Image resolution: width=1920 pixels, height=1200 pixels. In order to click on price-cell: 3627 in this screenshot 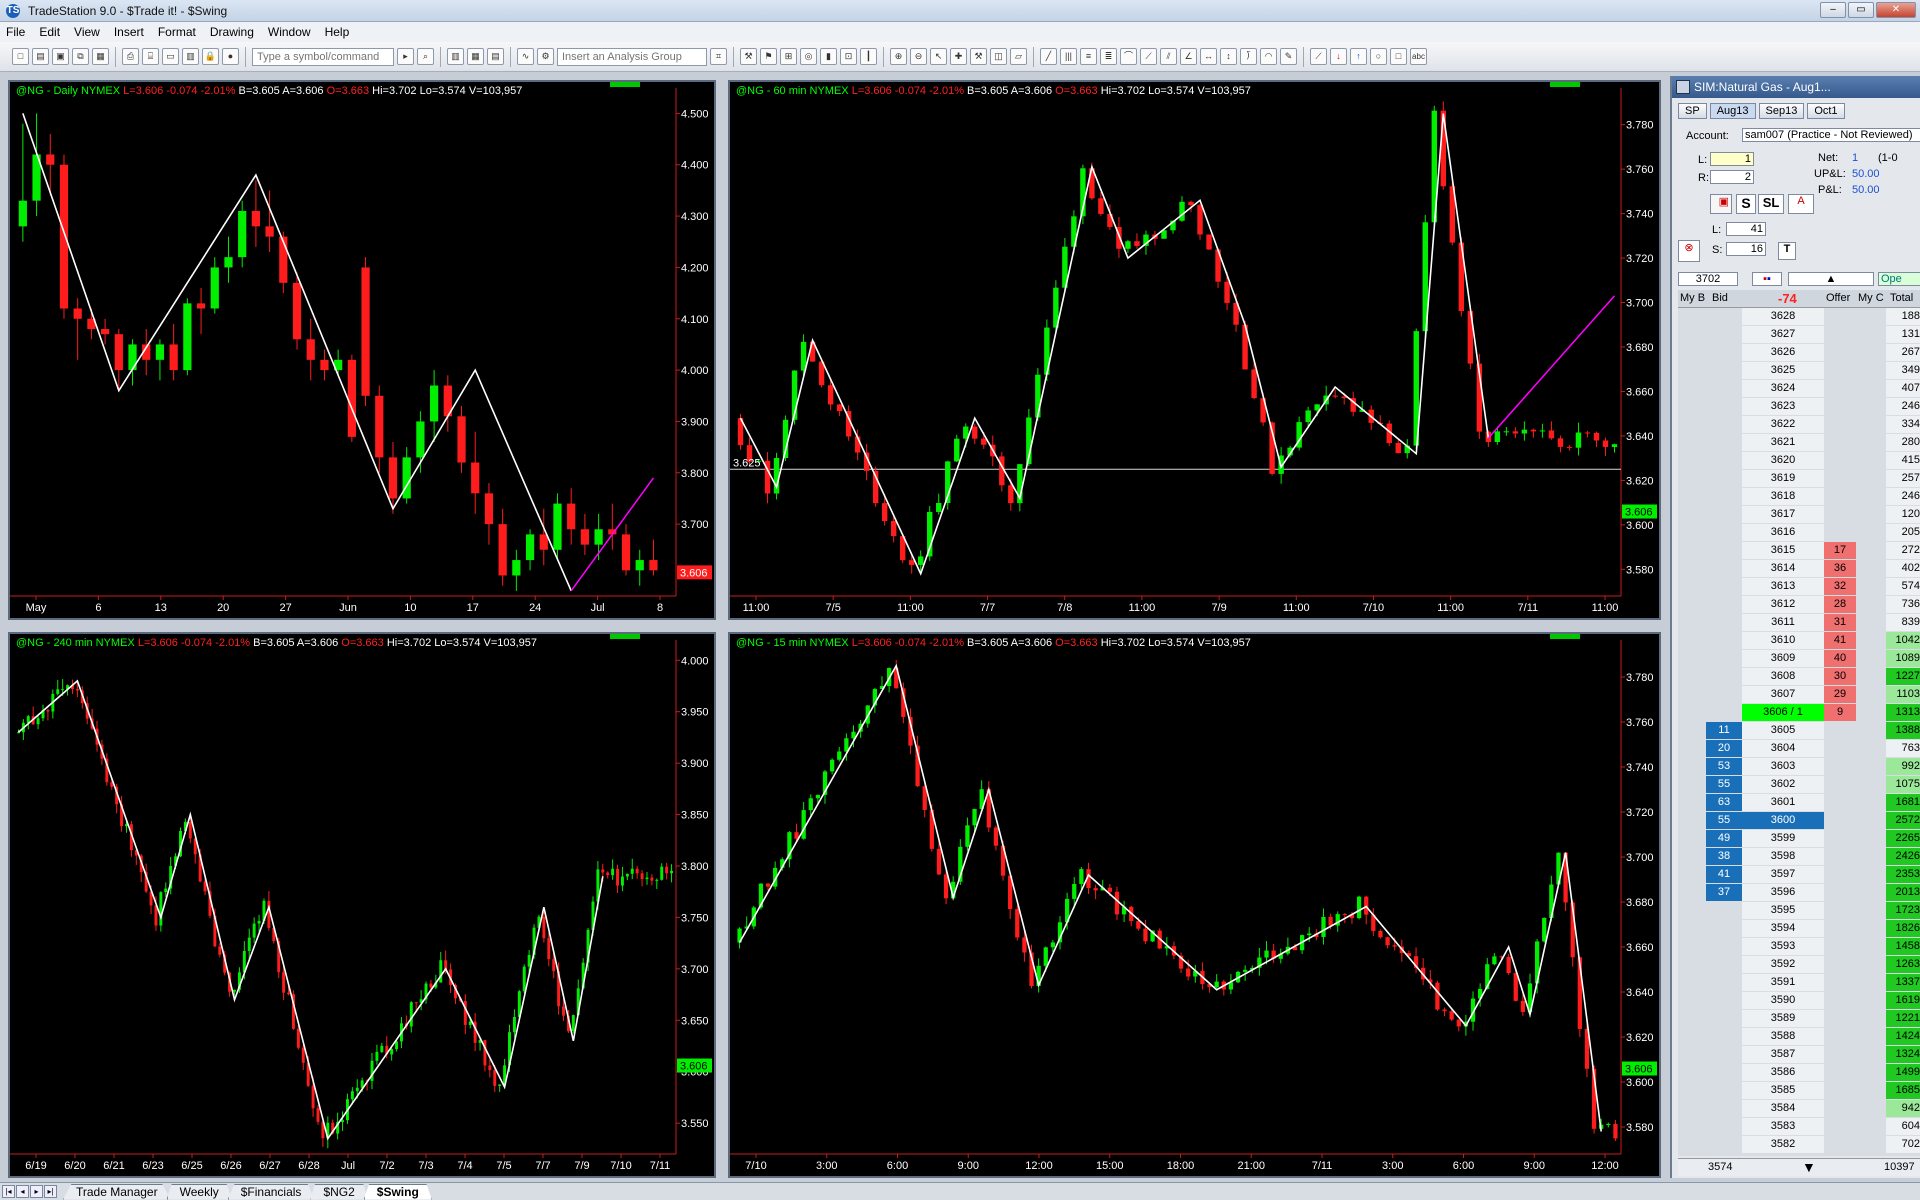, I will do `click(1783, 334)`.